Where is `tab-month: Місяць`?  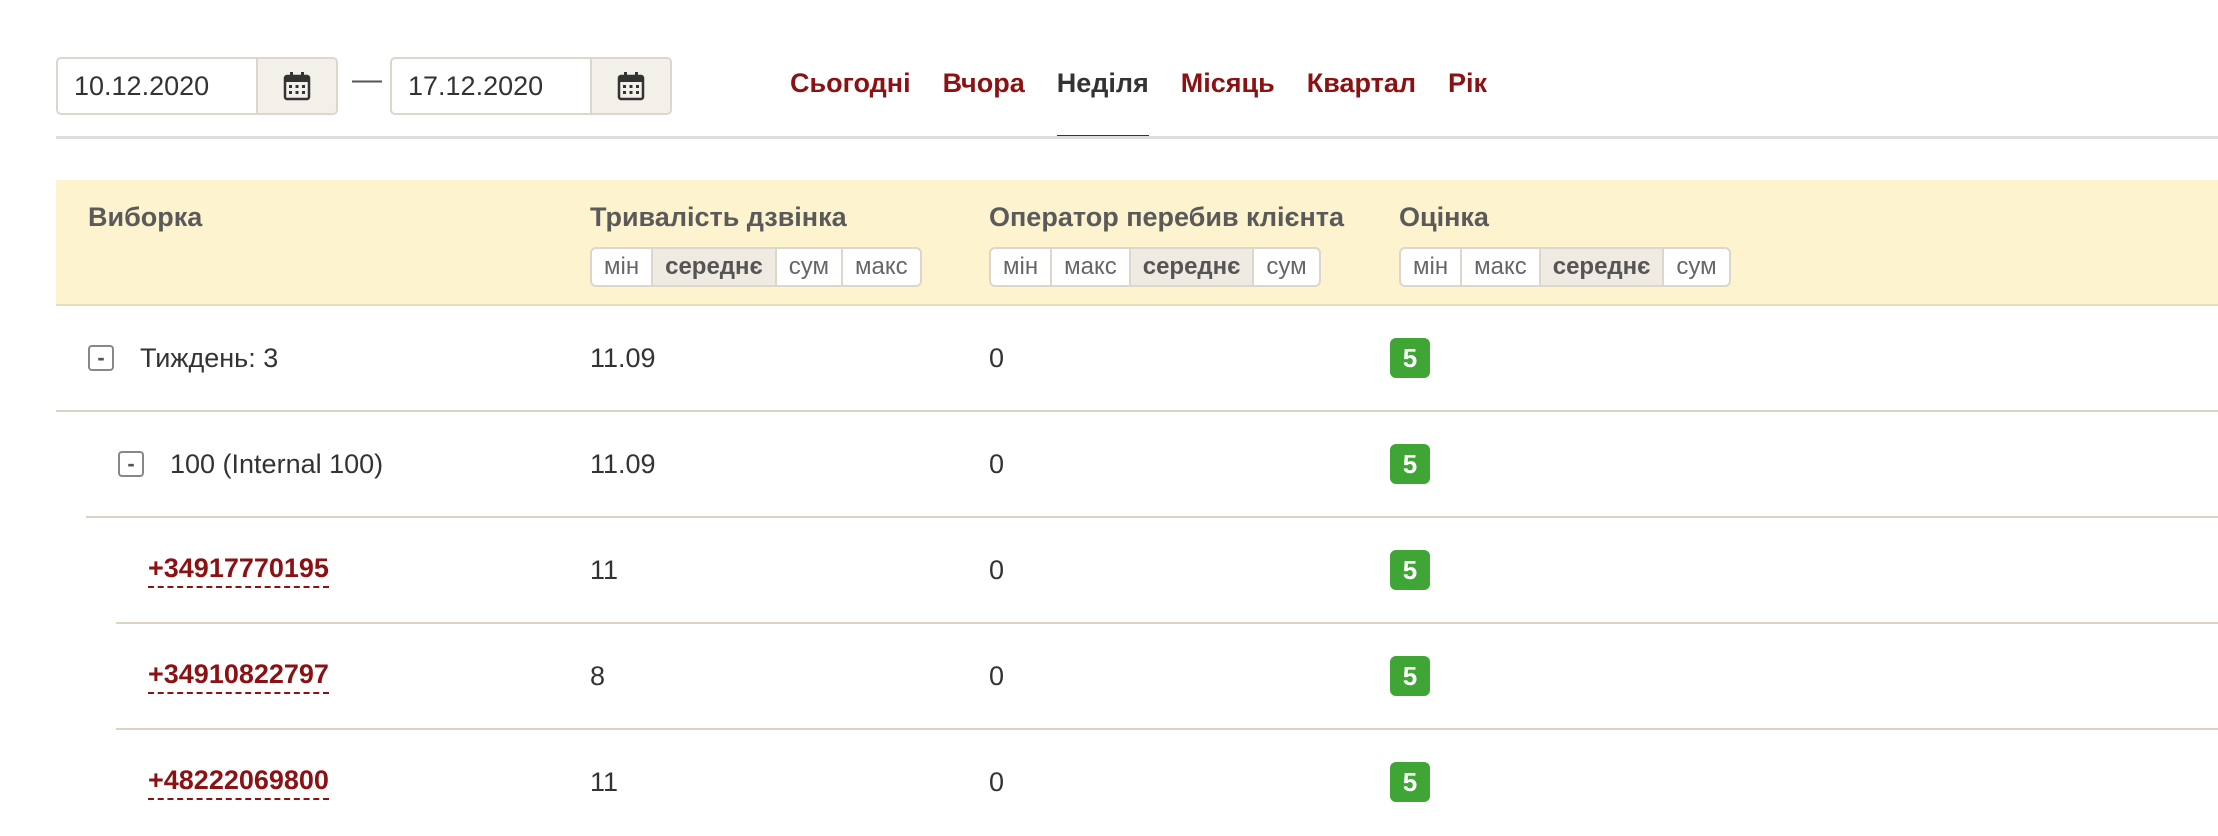 tab-month: Місяць is located at coordinates (1228, 103).